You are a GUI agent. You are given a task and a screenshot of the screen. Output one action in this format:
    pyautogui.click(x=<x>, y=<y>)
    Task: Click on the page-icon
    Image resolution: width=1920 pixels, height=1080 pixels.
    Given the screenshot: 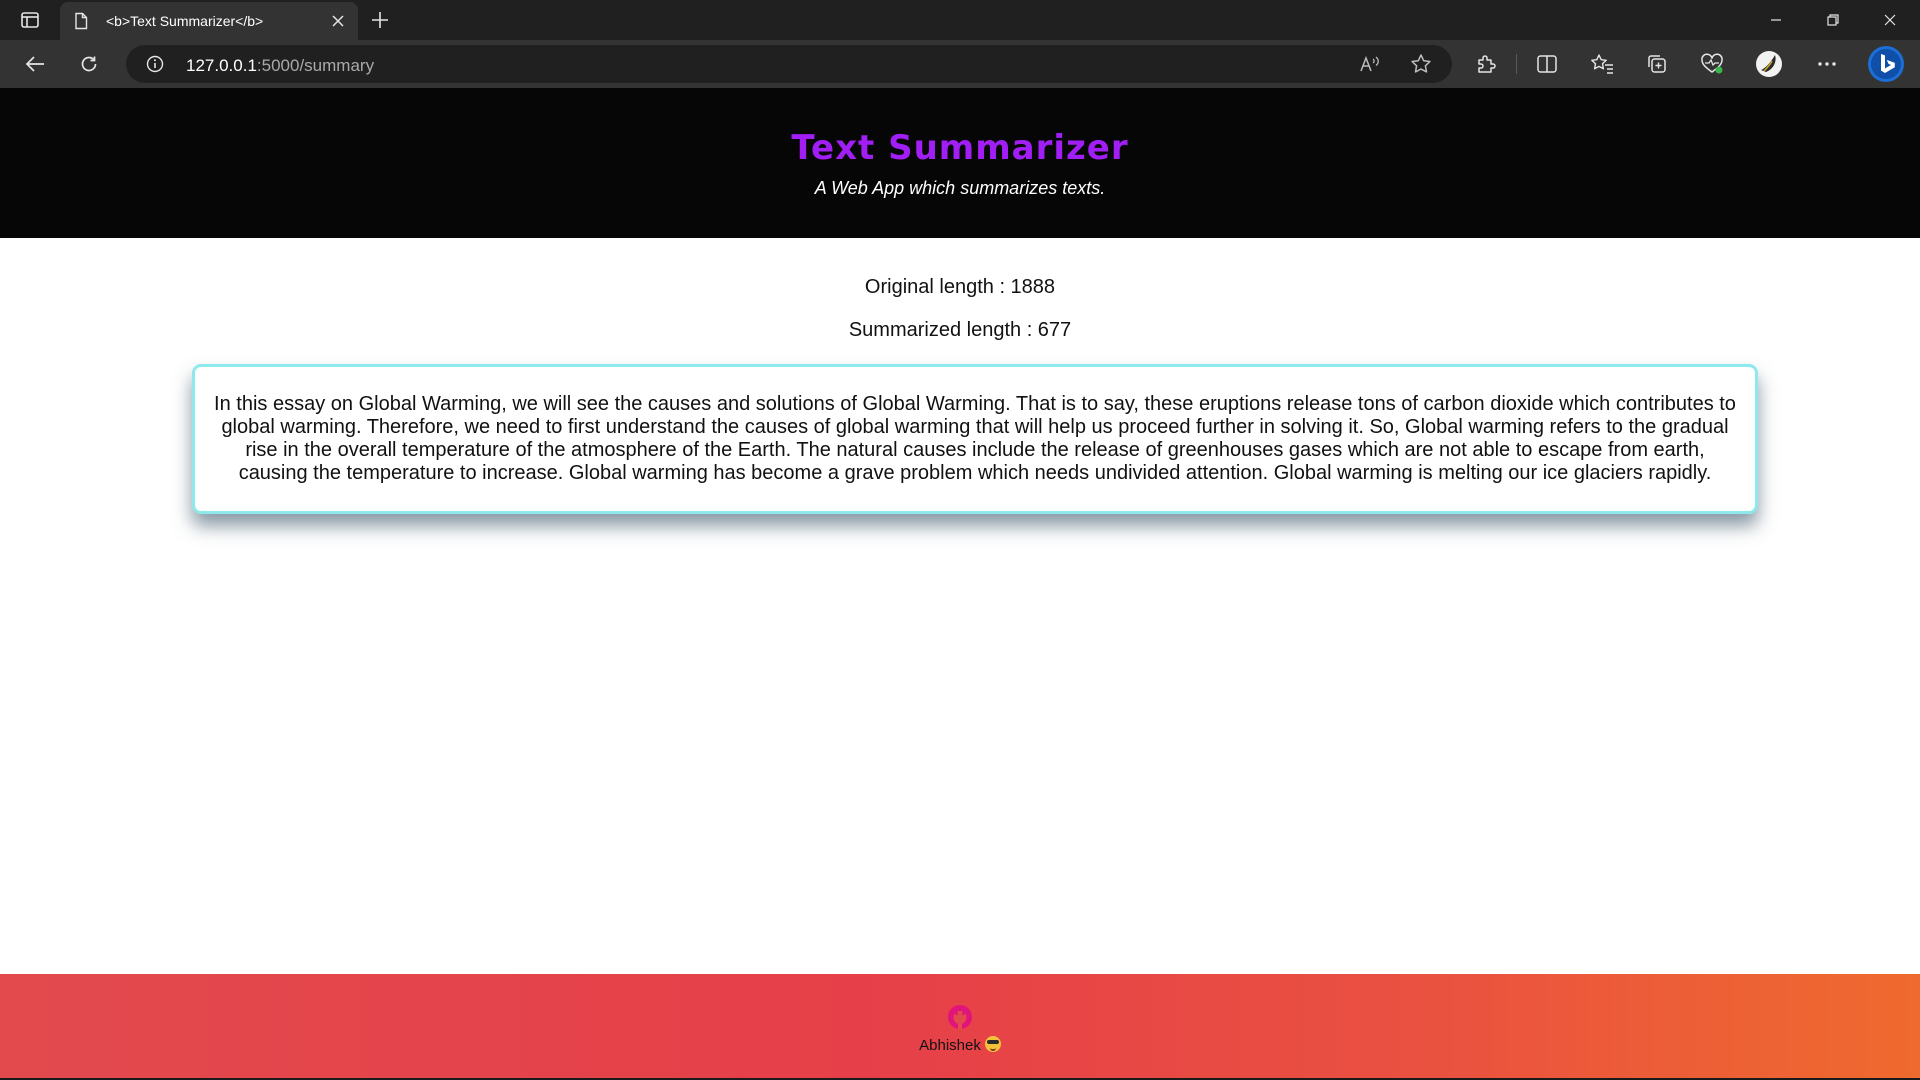 What is the action you would take?
    pyautogui.click(x=81, y=21)
    